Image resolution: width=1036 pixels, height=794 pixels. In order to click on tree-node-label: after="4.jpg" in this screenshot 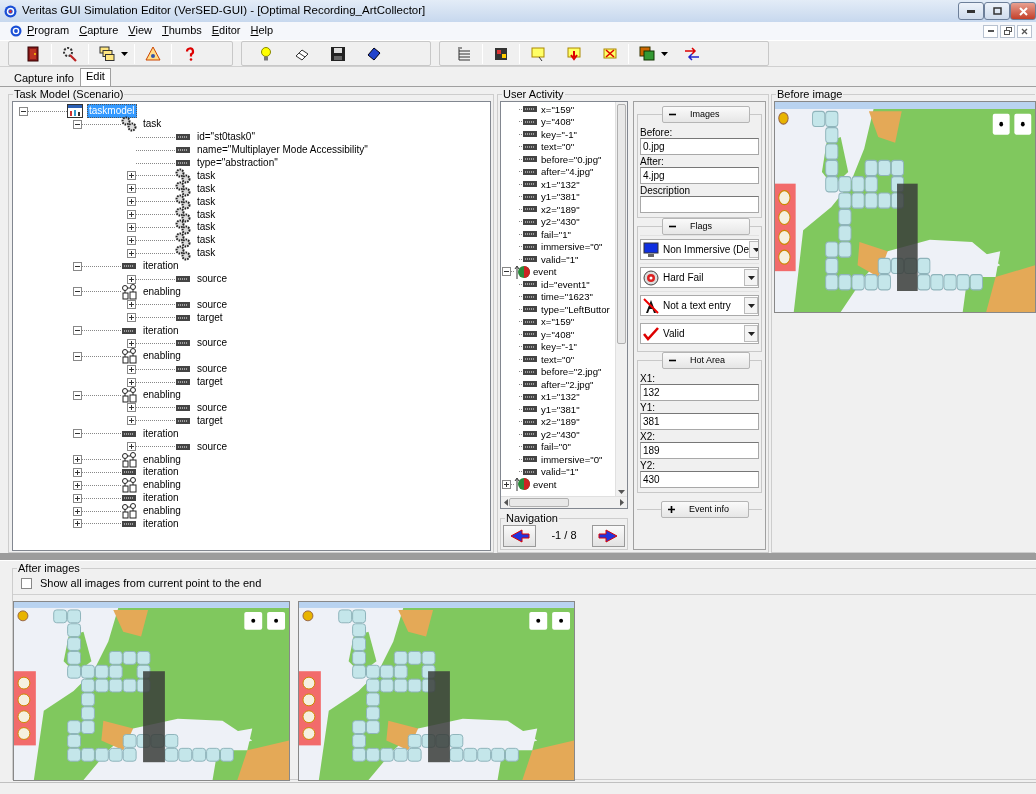, I will do `click(567, 172)`.